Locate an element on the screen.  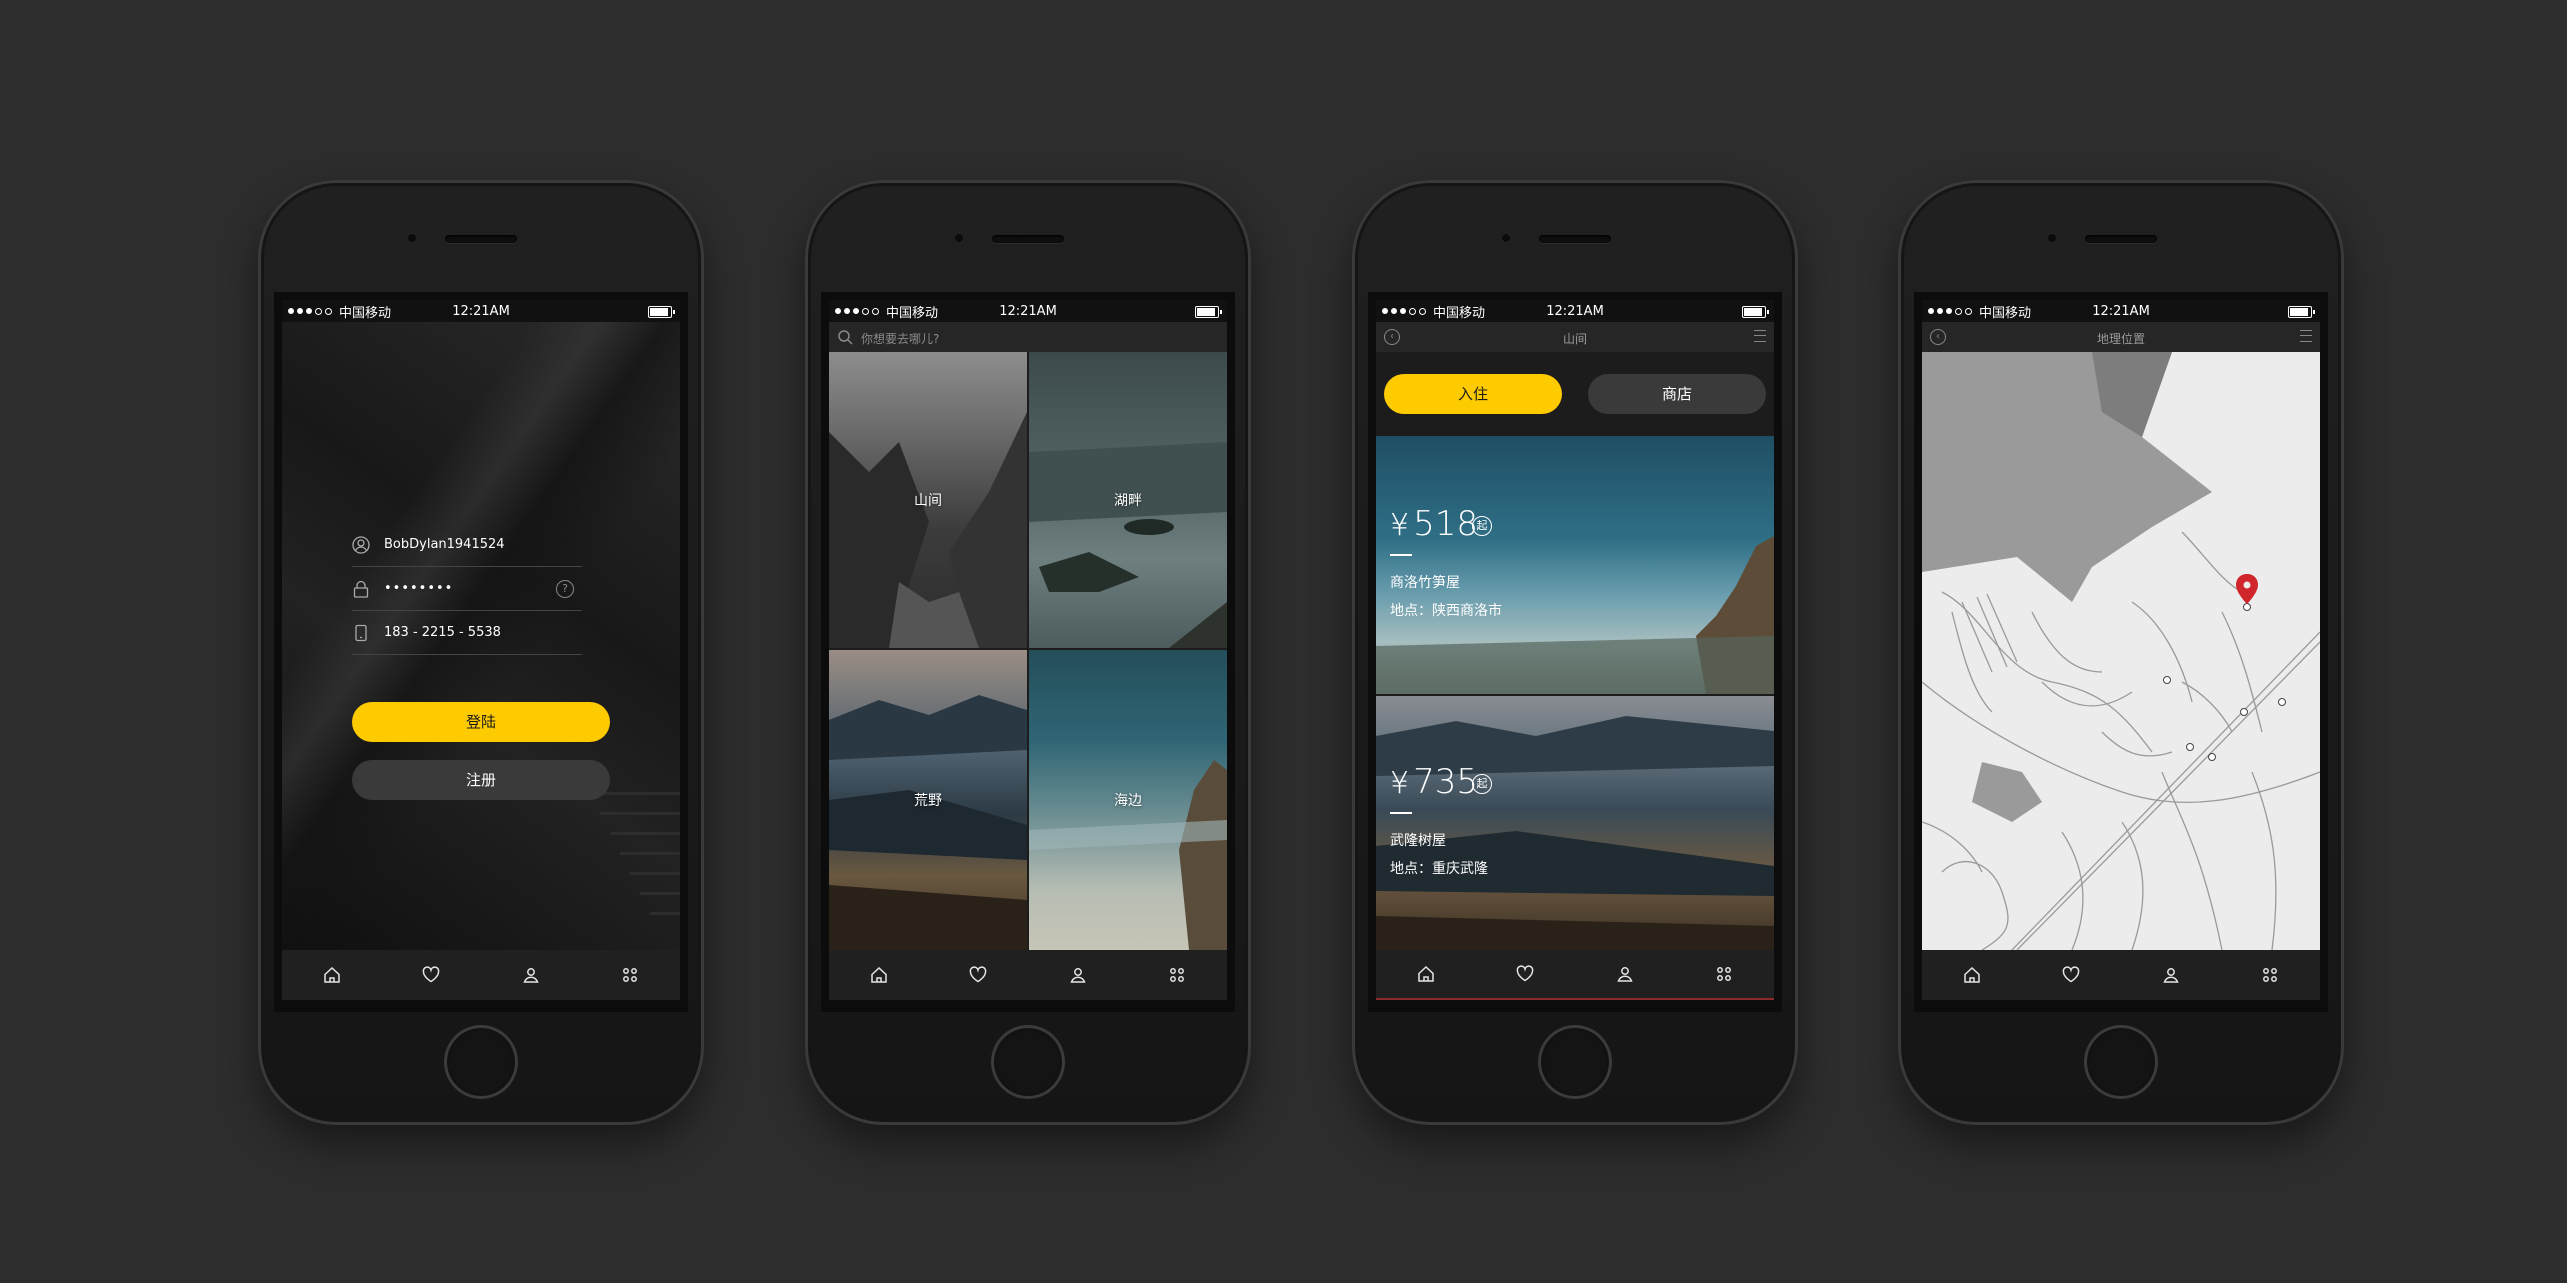
listing-location: 地点：重庆武隆 is located at coordinates (1439, 869).